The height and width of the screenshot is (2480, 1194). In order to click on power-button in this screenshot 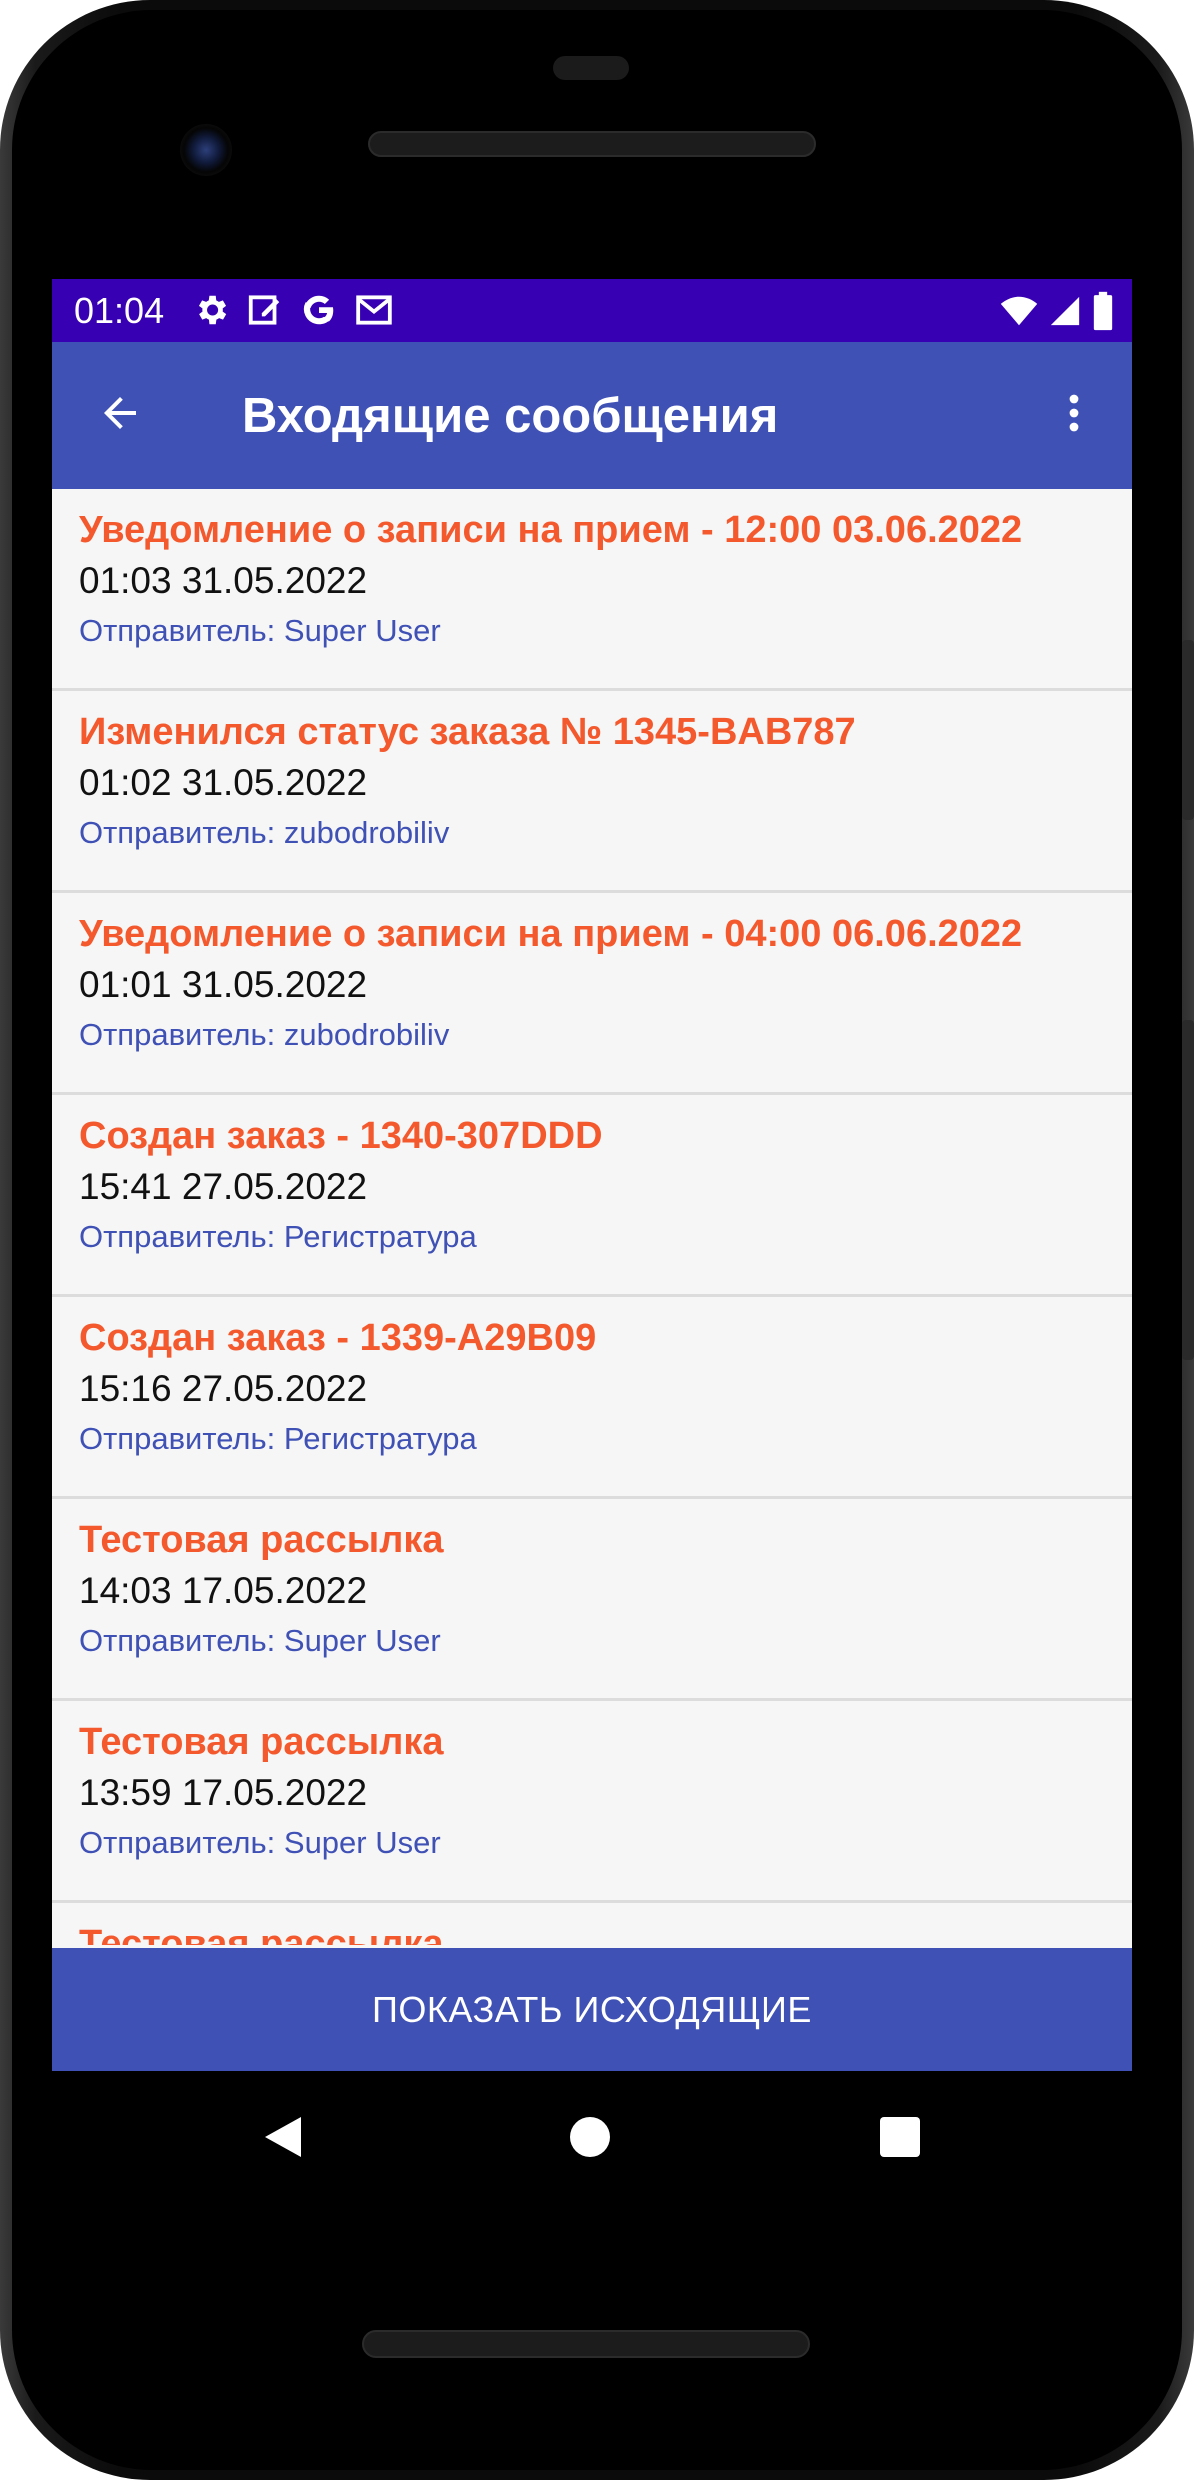, I will do `click(1188, 730)`.